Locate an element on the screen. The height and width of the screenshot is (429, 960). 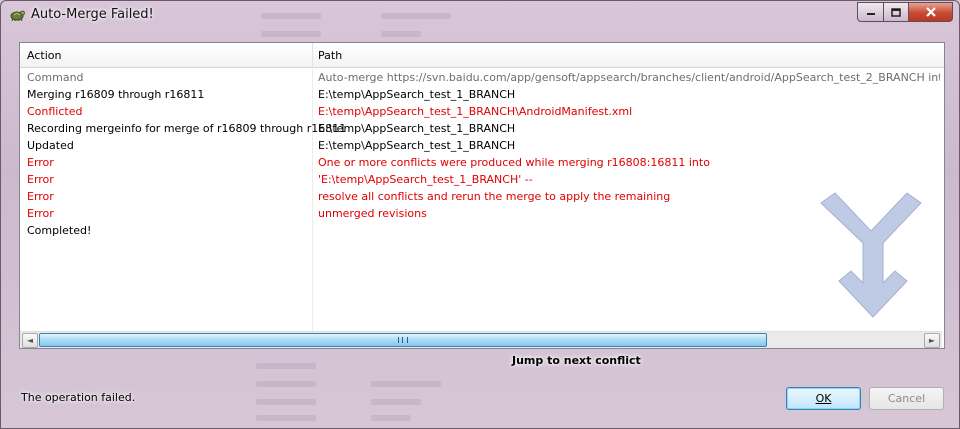
column-header-path: Path is located at coordinates (330, 55).